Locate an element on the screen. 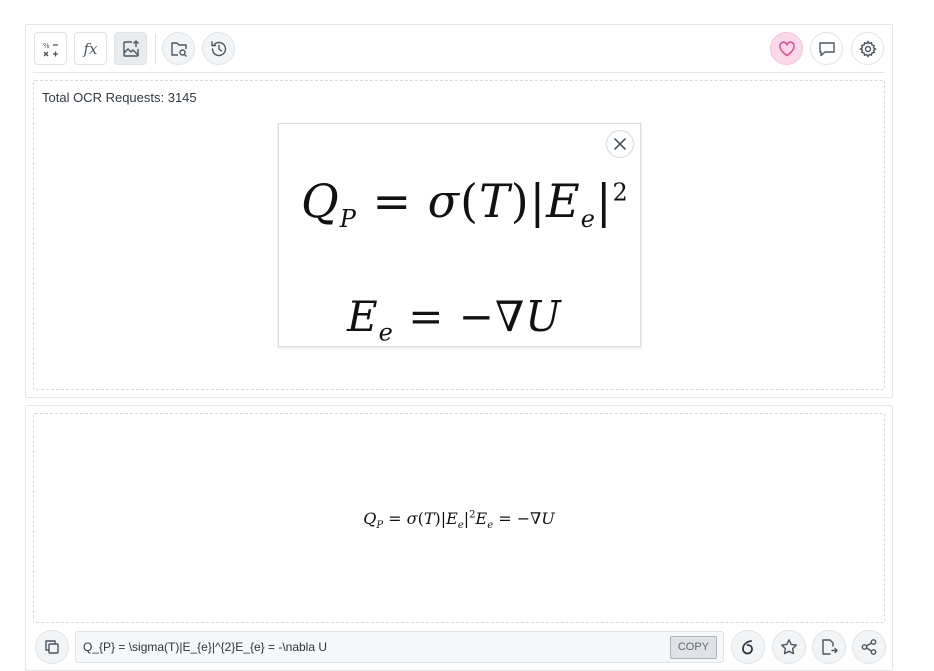  image-preview: QP = σ(T)|Ee|2 Ee = −∇U is located at coordinates (459, 235).